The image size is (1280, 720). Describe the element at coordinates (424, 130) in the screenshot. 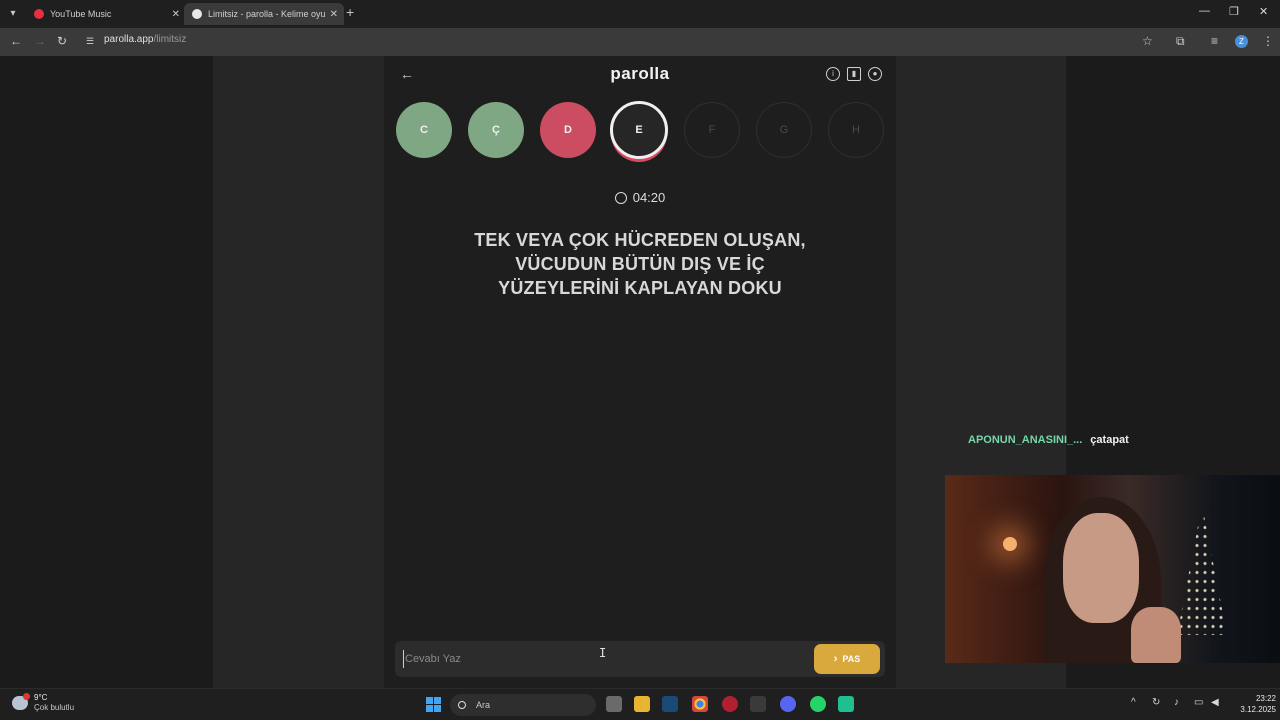

I see `letter-circle-correct: C` at that location.